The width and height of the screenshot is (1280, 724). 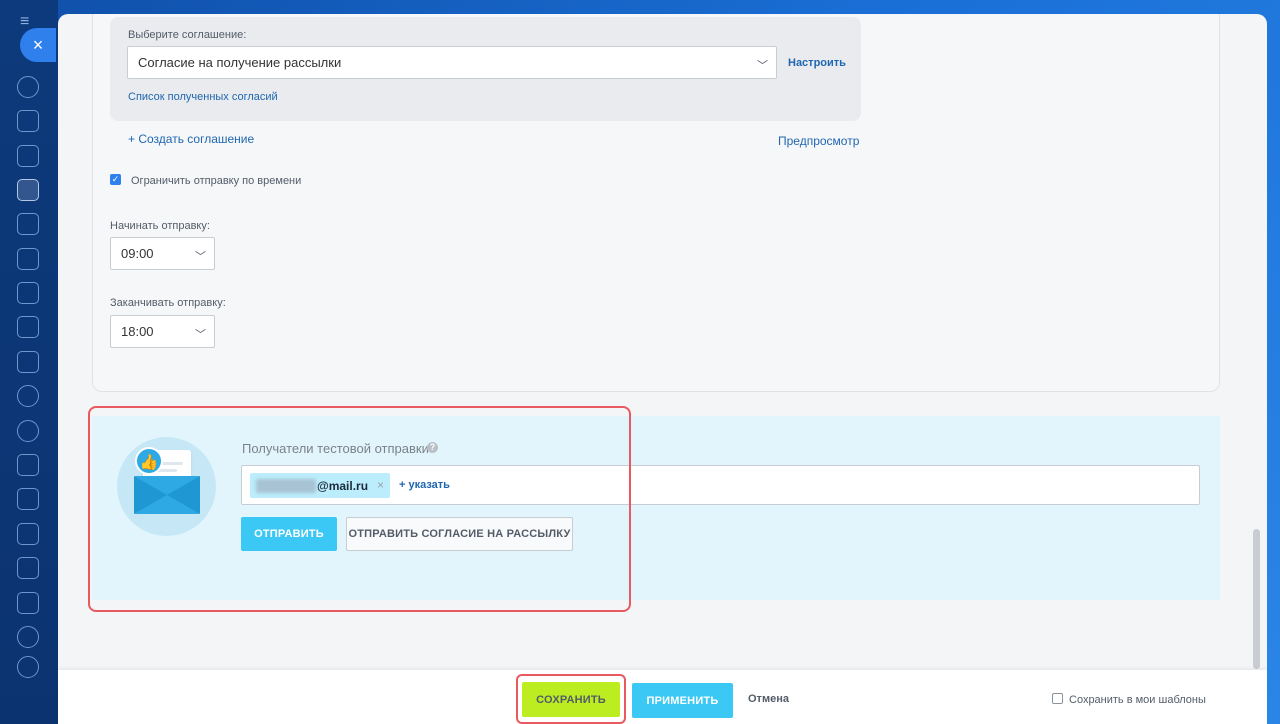 What do you see at coordinates (28, 396) in the screenshot?
I see `employees-icon` at bounding box center [28, 396].